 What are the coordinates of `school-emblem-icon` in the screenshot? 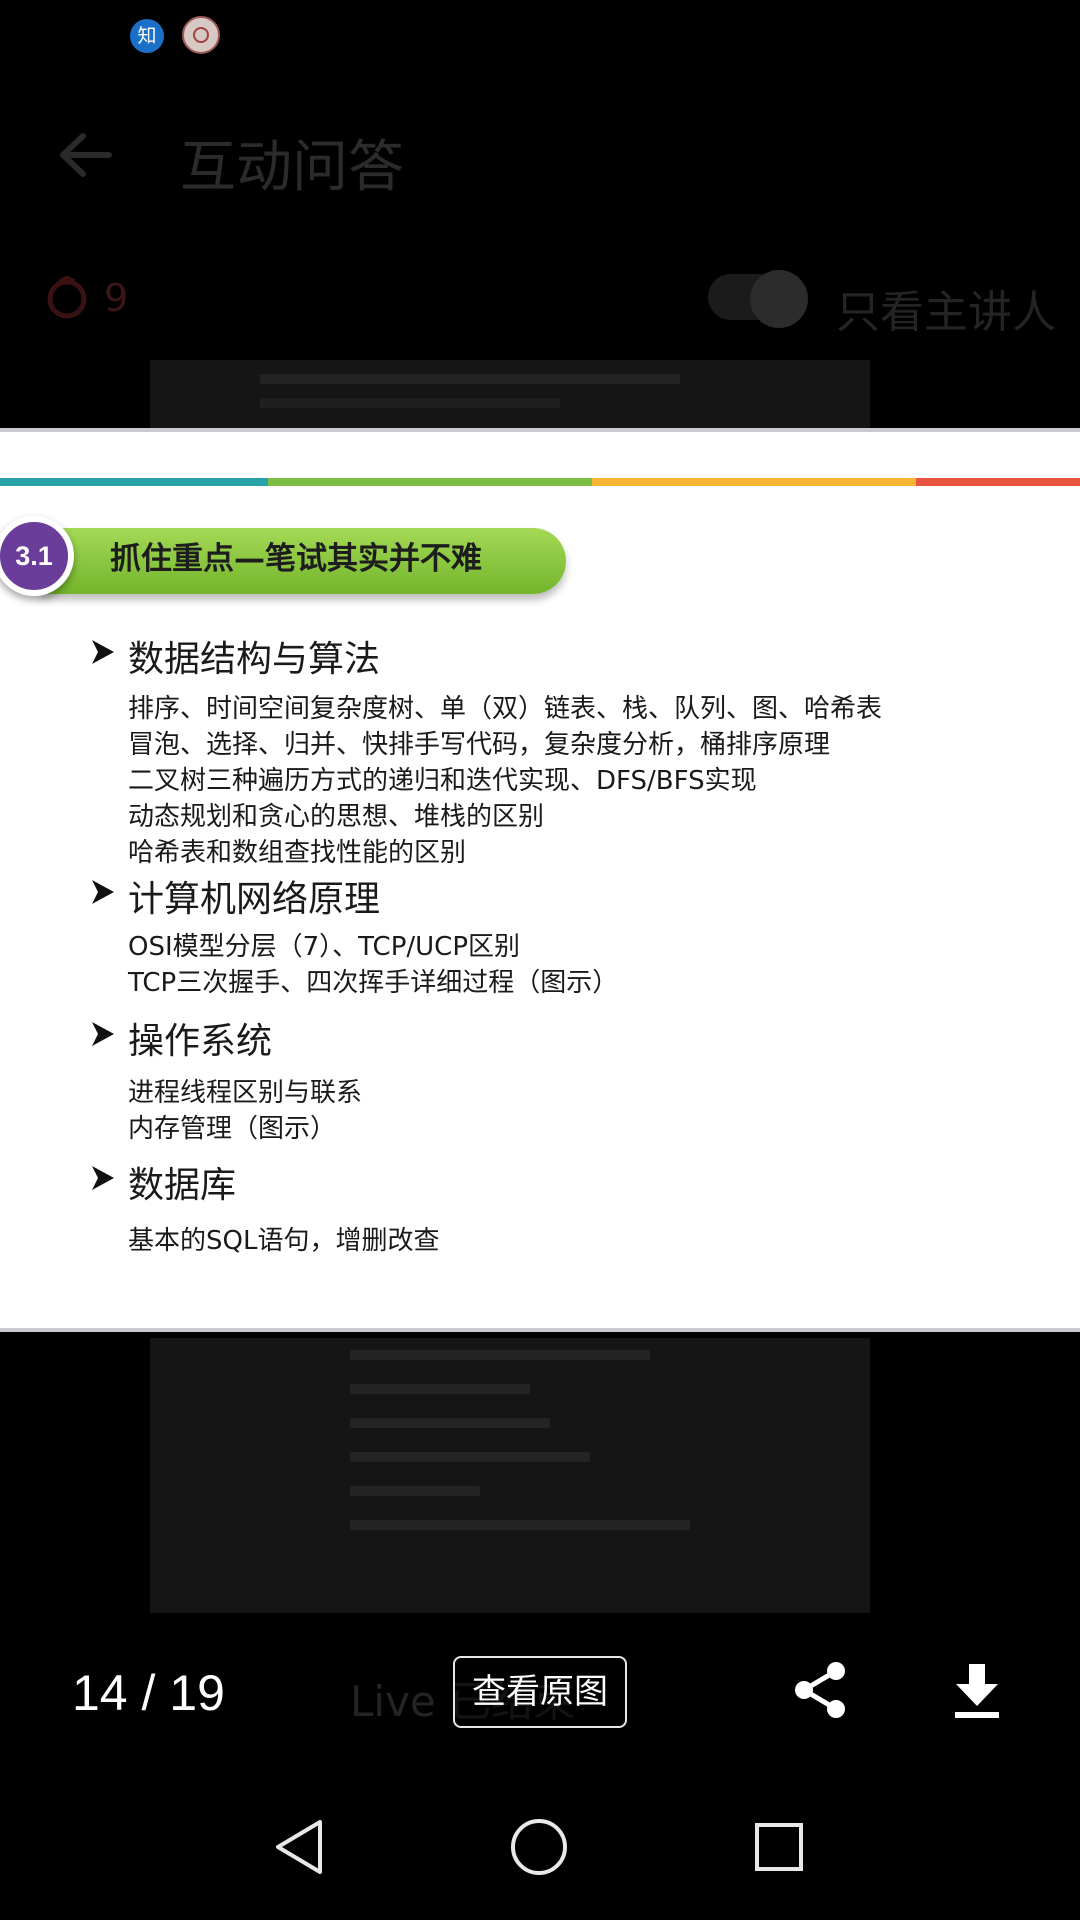 It's located at (201, 35).